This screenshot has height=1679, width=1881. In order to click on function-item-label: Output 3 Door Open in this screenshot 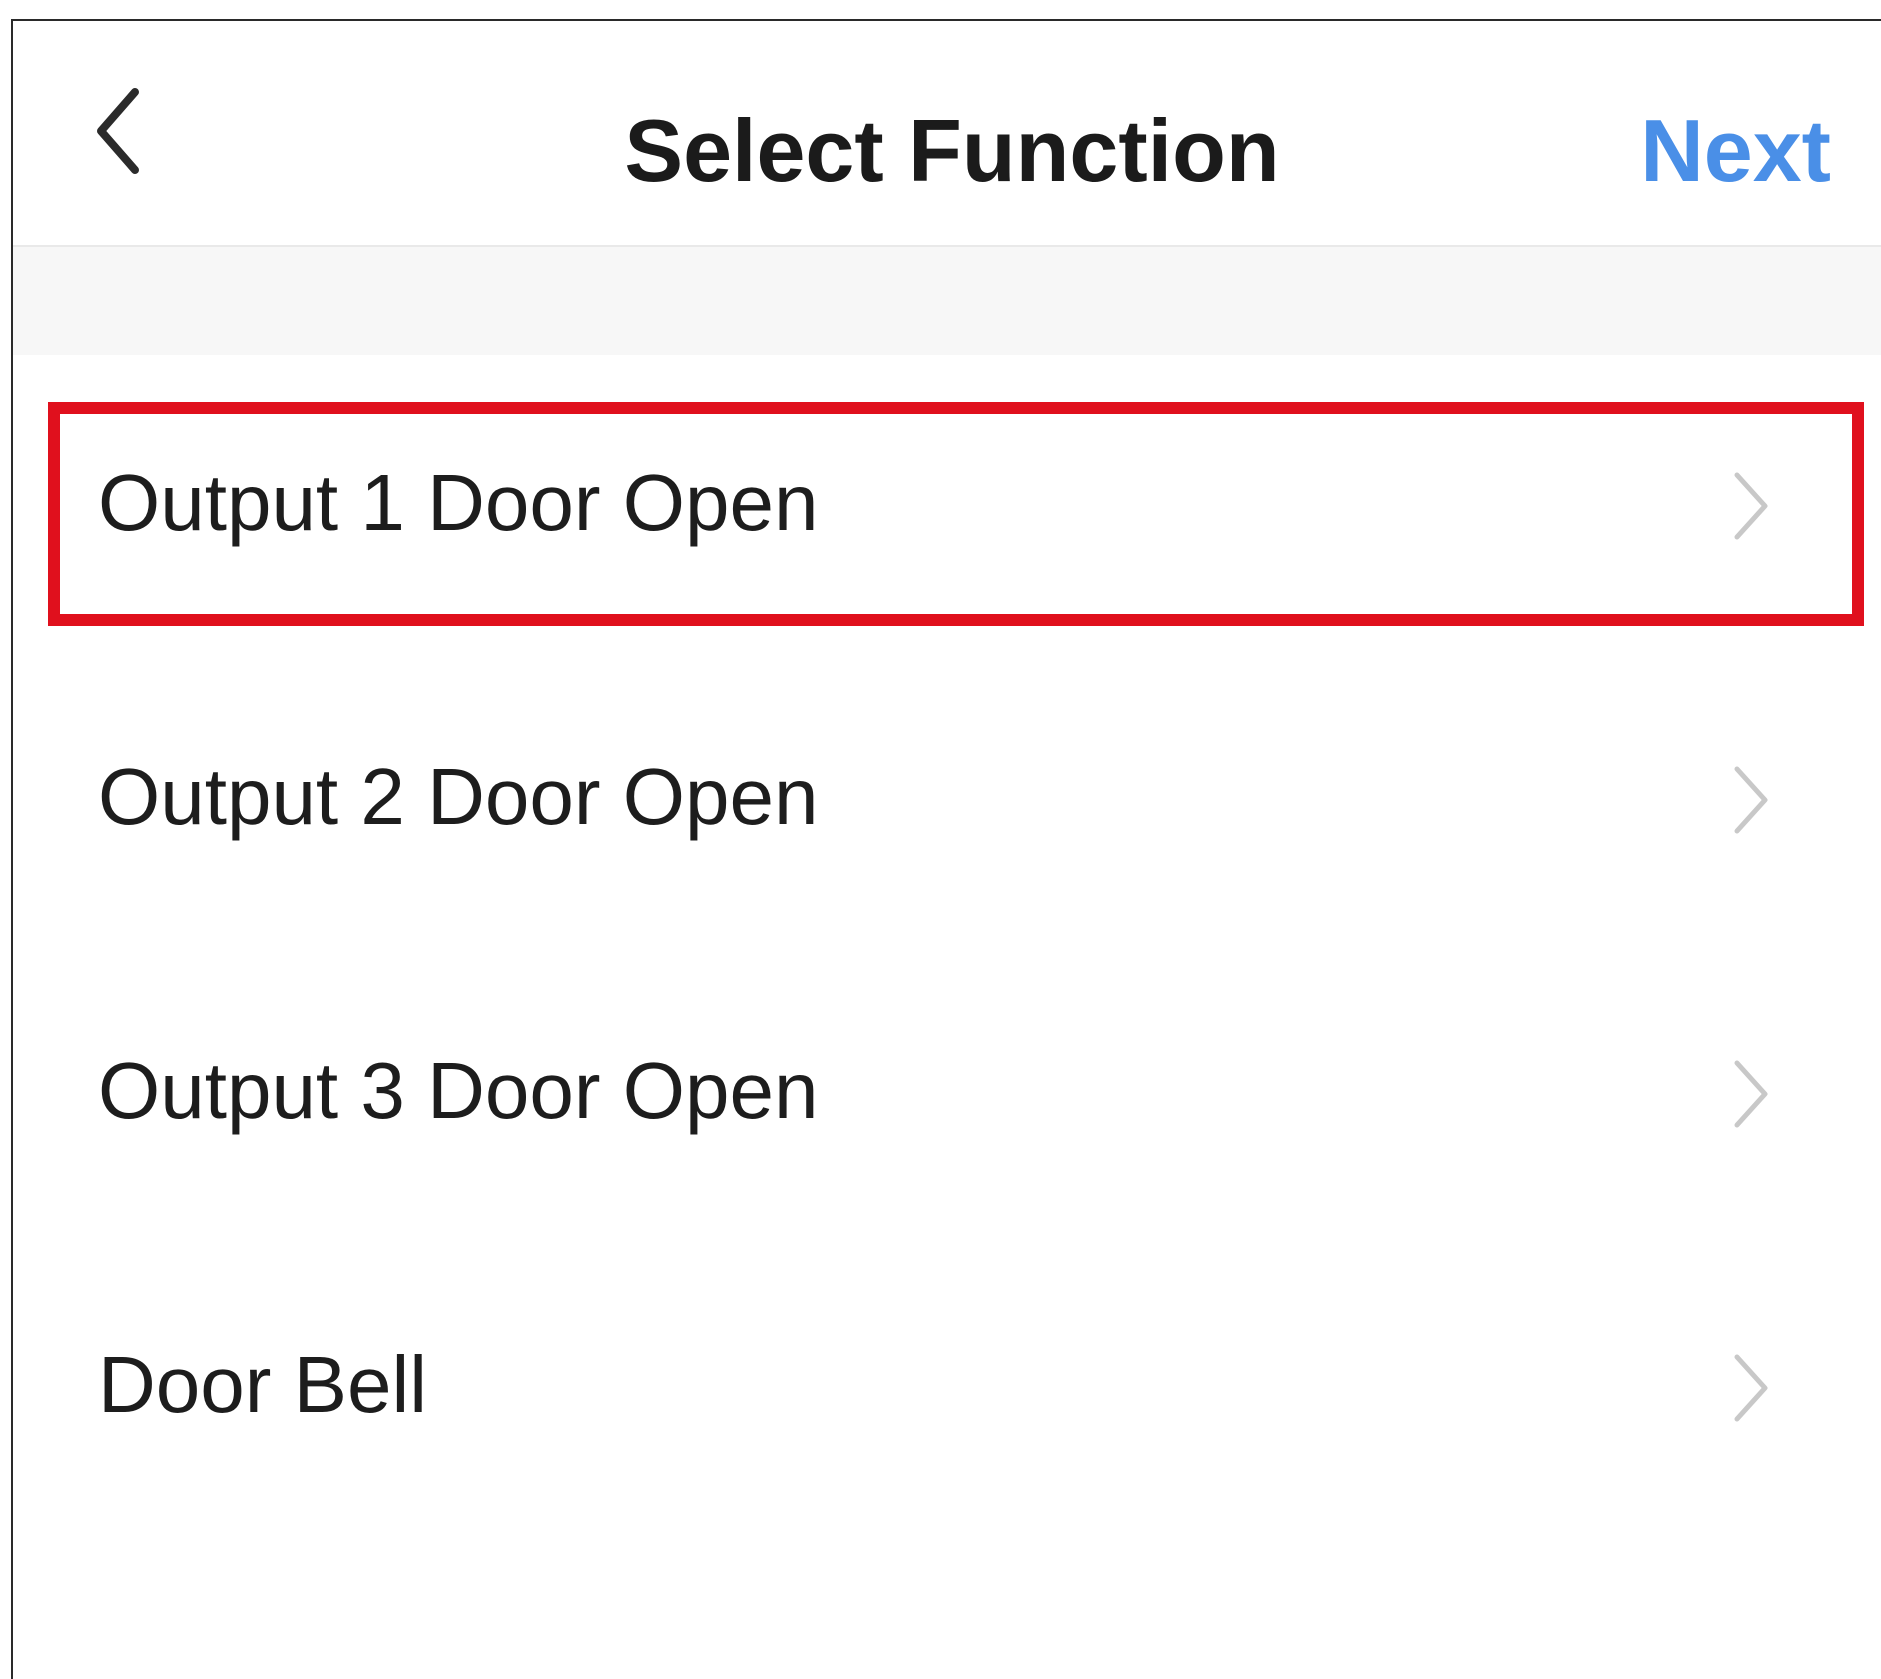, I will do `click(458, 1090)`.